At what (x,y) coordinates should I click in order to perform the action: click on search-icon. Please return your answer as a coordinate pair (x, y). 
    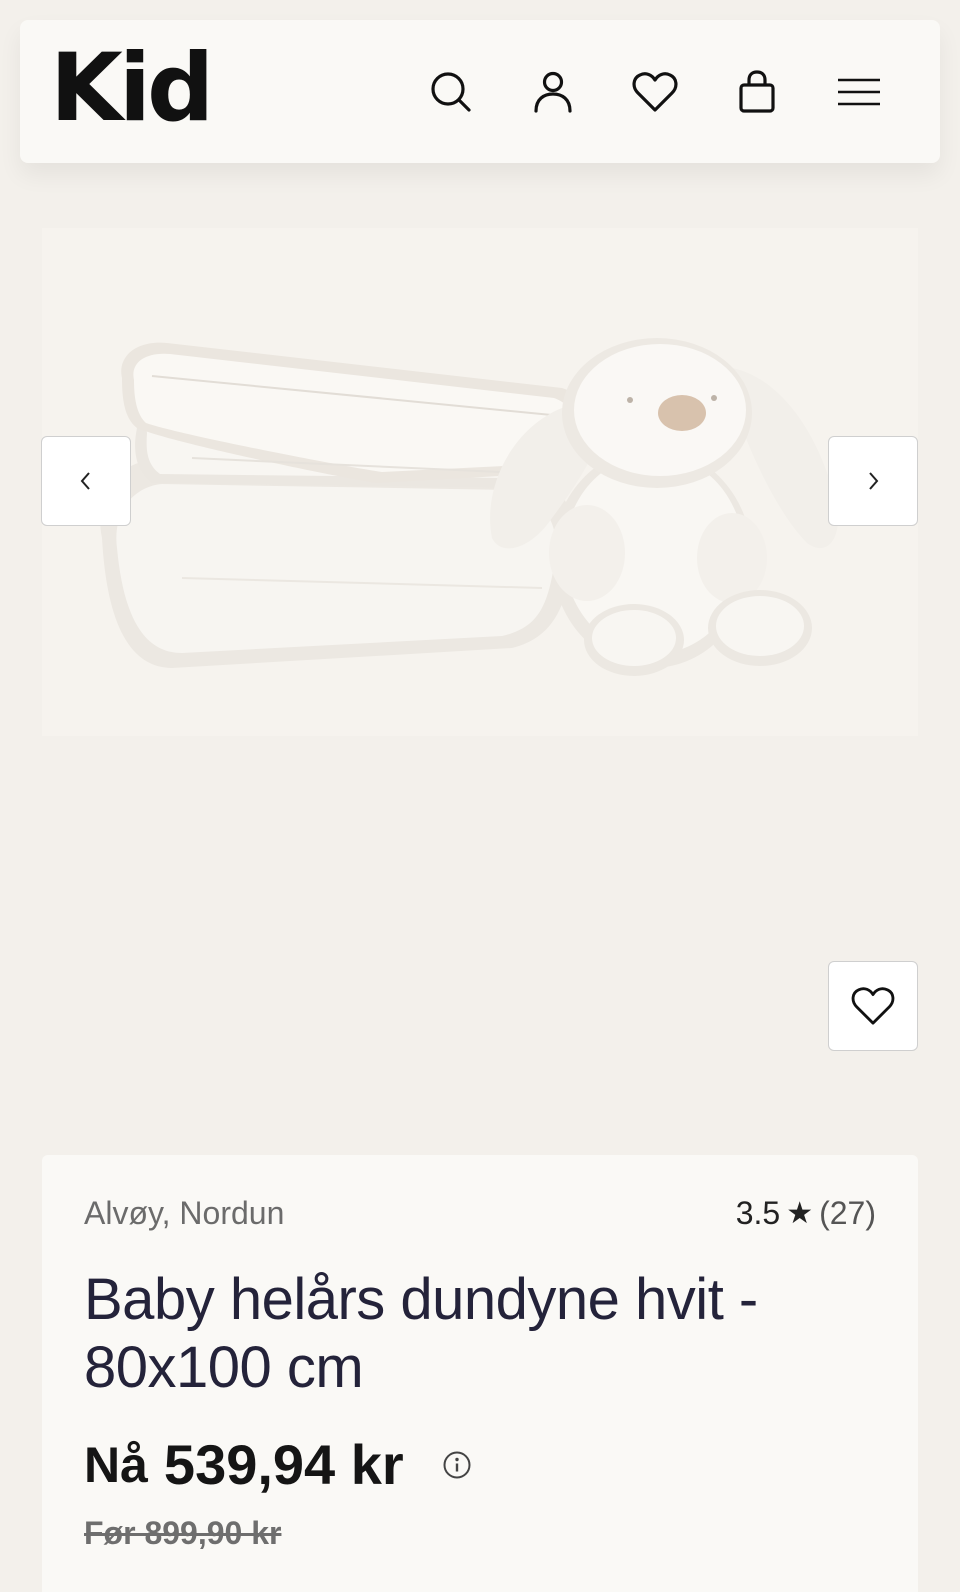
    Looking at the image, I should click on (451, 91).